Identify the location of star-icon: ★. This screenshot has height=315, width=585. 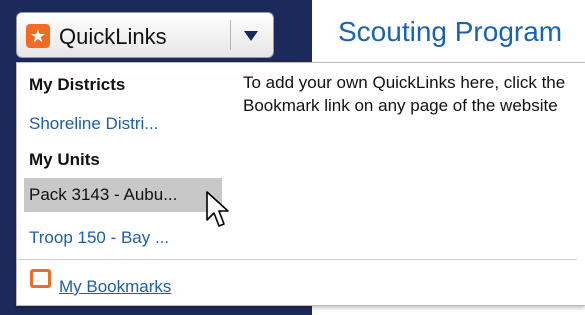
(38, 36).